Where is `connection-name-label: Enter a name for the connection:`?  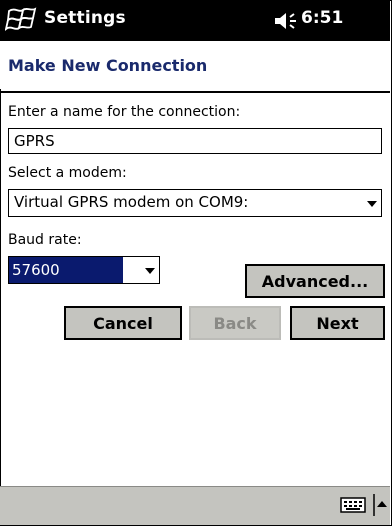
connection-name-label: Enter a name for the connection: is located at coordinates (124, 112).